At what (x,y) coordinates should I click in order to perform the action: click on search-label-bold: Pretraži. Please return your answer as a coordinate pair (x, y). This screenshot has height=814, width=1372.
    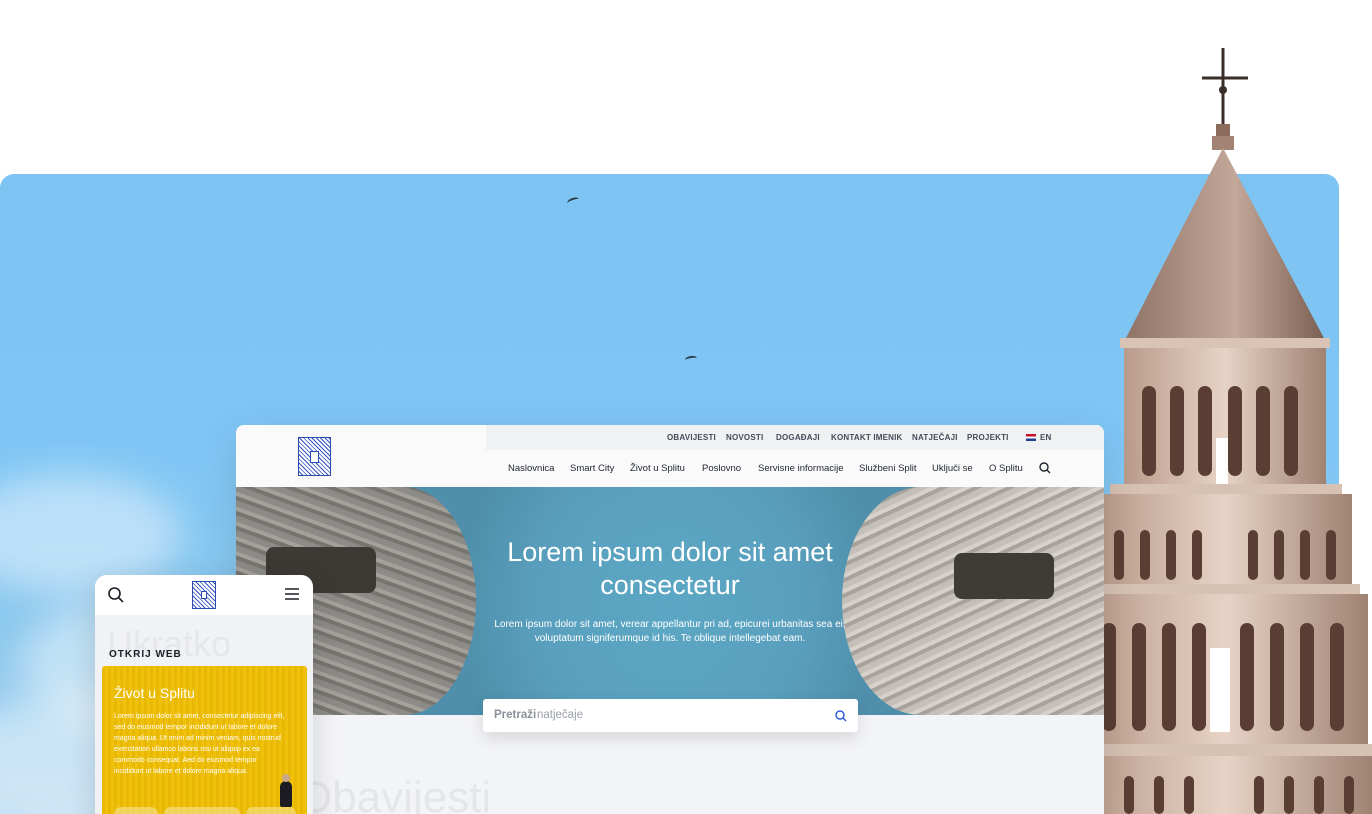
    Looking at the image, I should click on (515, 715).